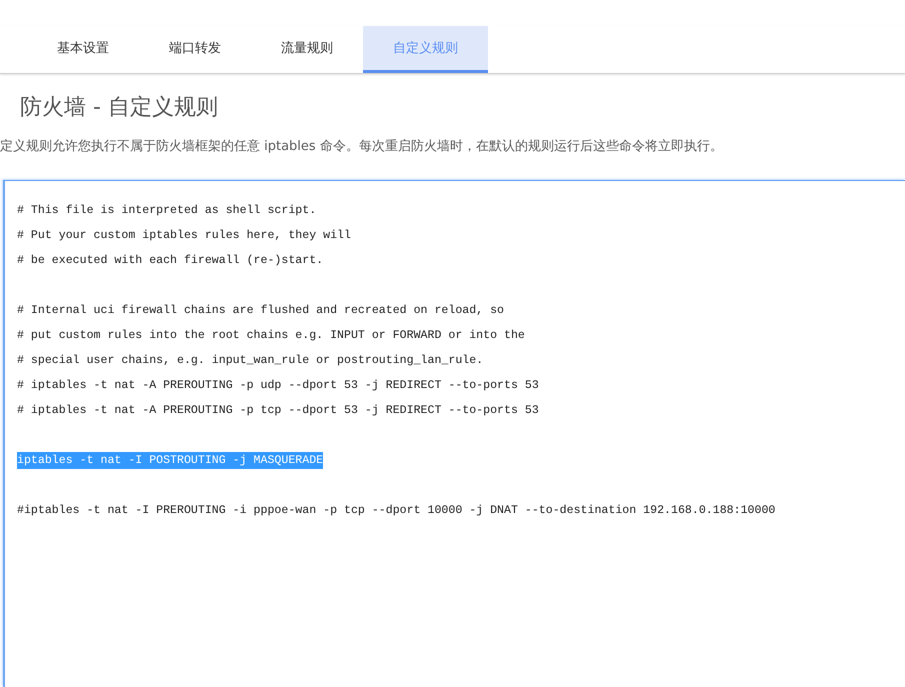 This screenshot has height=687, width=905. I want to click on page-title: 防火墙 - 自定义规则, so click(119, 108).